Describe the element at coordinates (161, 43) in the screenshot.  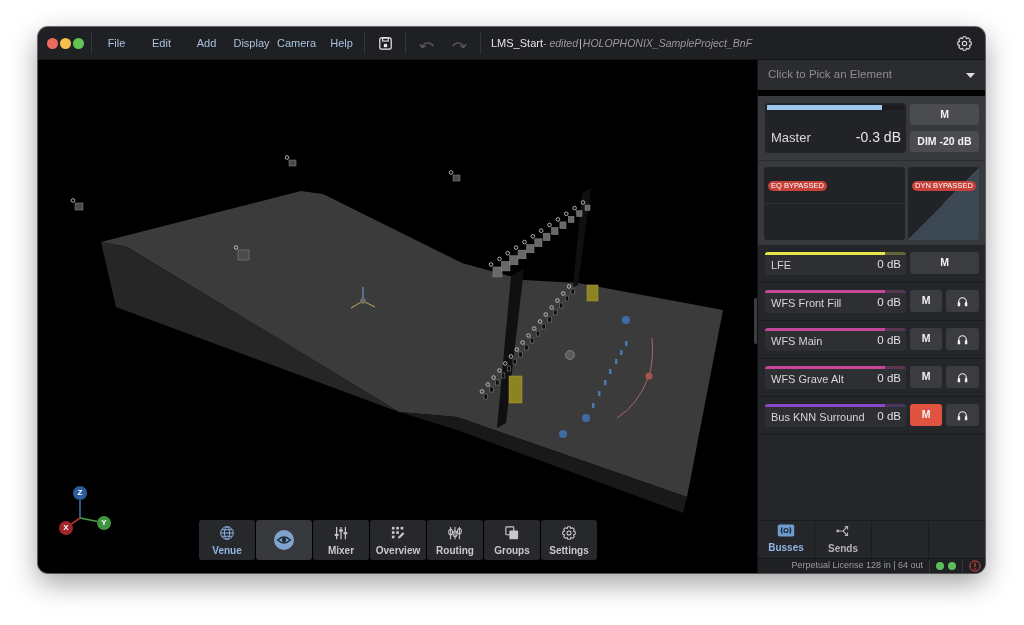
I see `menu-item: Edit` at that location.